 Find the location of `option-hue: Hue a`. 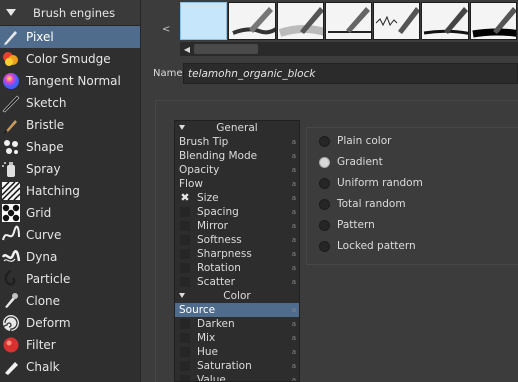

option-hue: Hue a is located at coordinates (237, 352).